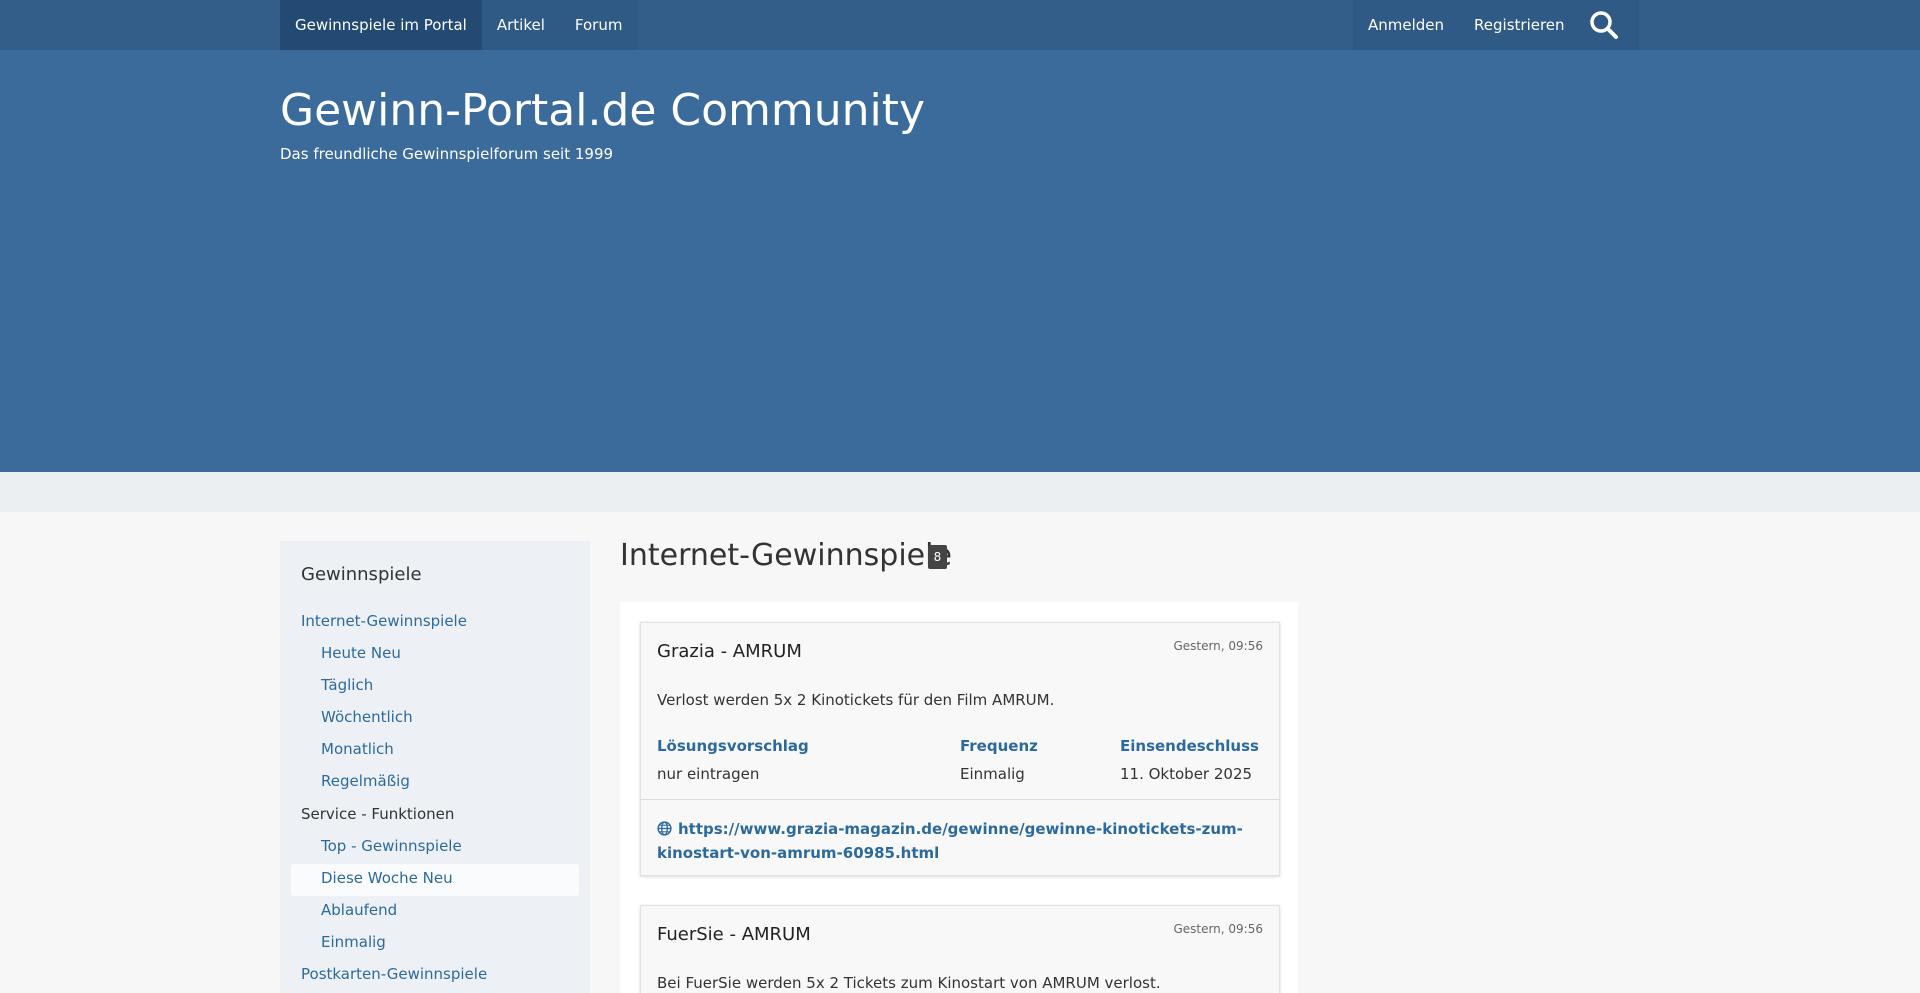 This screenshot has width=1920, height=993. What do you see at coordinates (387, 878) in the screenshot?
I see `sidebar-item-diese-woche-neu: Diese Woche Neu` at bounding box center [387, 878].